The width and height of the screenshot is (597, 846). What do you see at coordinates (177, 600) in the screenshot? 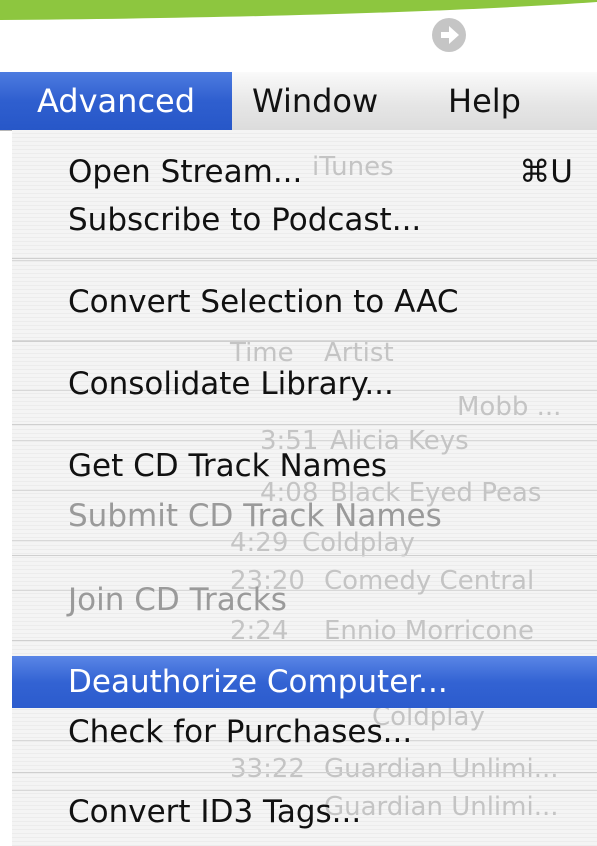
I see `menu-item-label: Join CD Tracks` at bounding box center [177, 600].